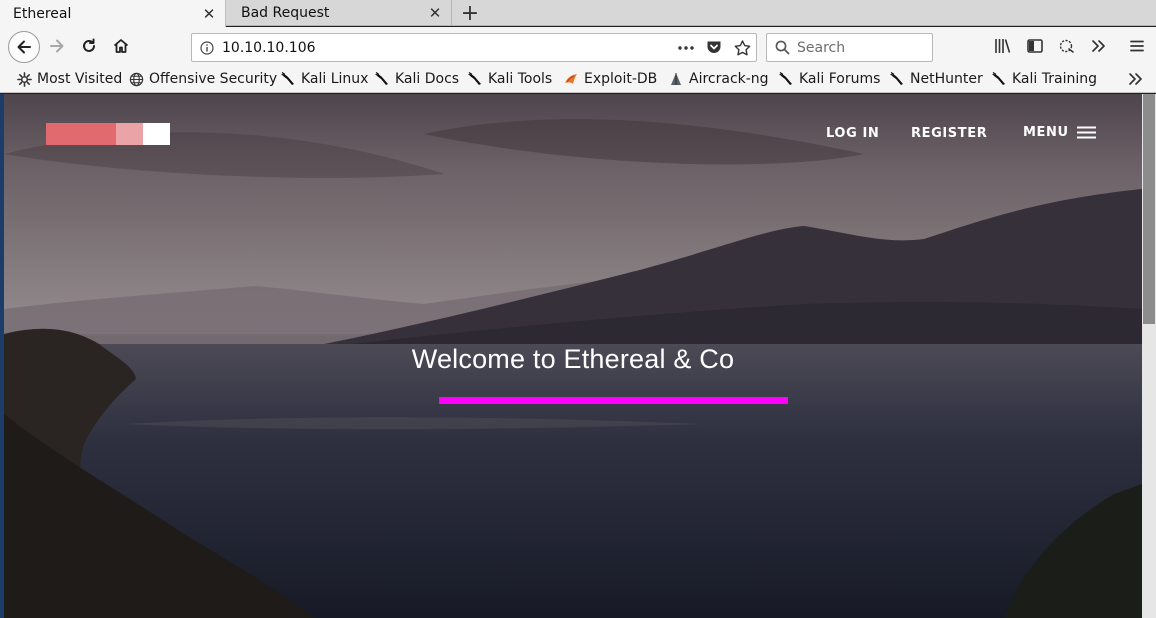  I want to click on bookmark-label: Kali Tools, so click(520, 79).